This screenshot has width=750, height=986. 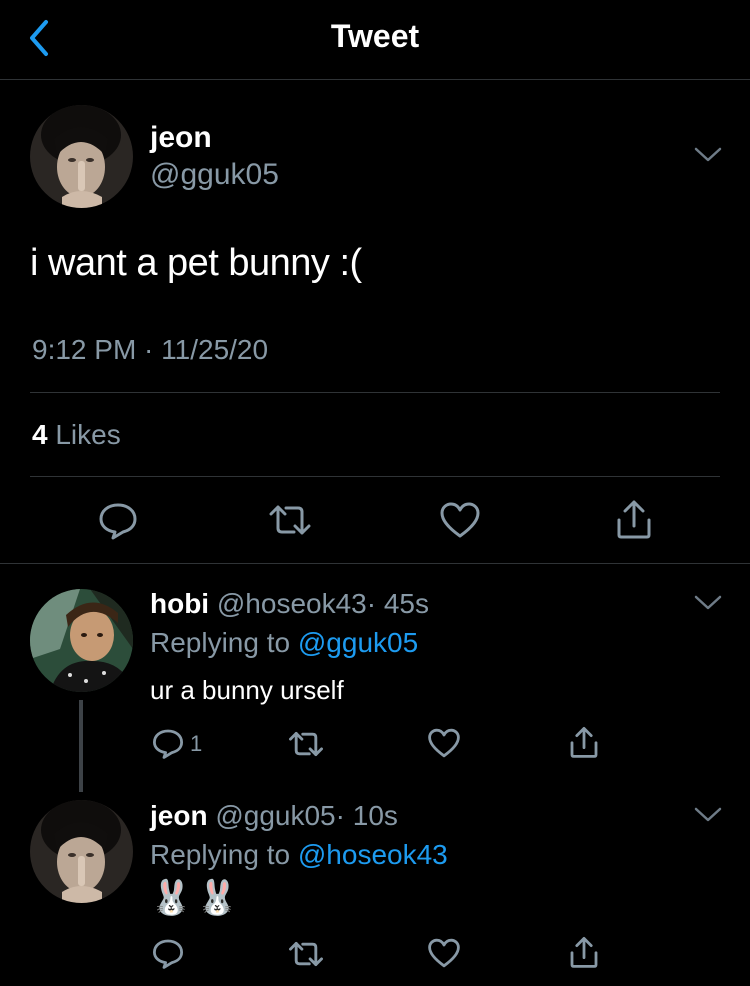 What do you see at coordinates (196, 743) in the screenshot?
I see `reply-count: 1` at bounding box center [196, 743].